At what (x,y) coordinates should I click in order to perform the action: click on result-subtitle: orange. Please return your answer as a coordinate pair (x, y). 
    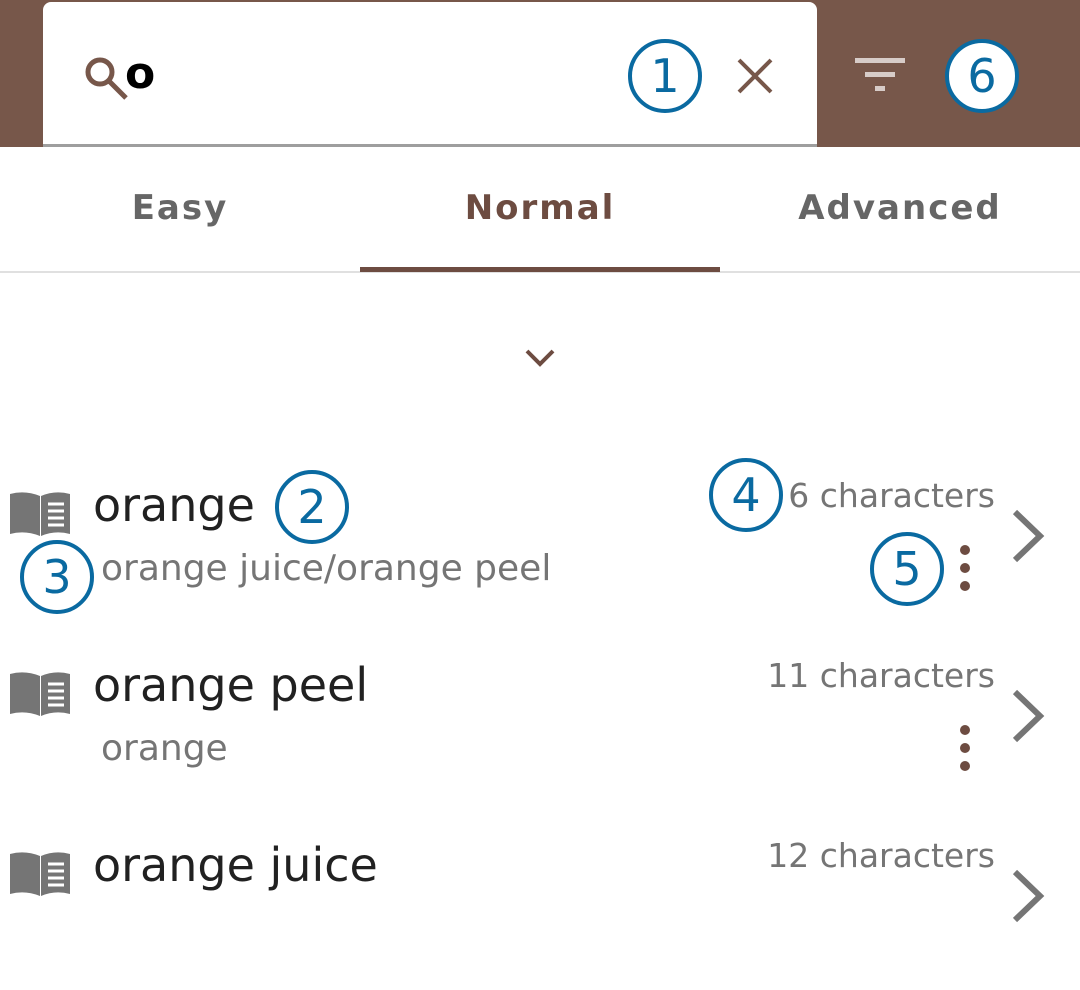
    Looking at the image, I should click on (164, 748).